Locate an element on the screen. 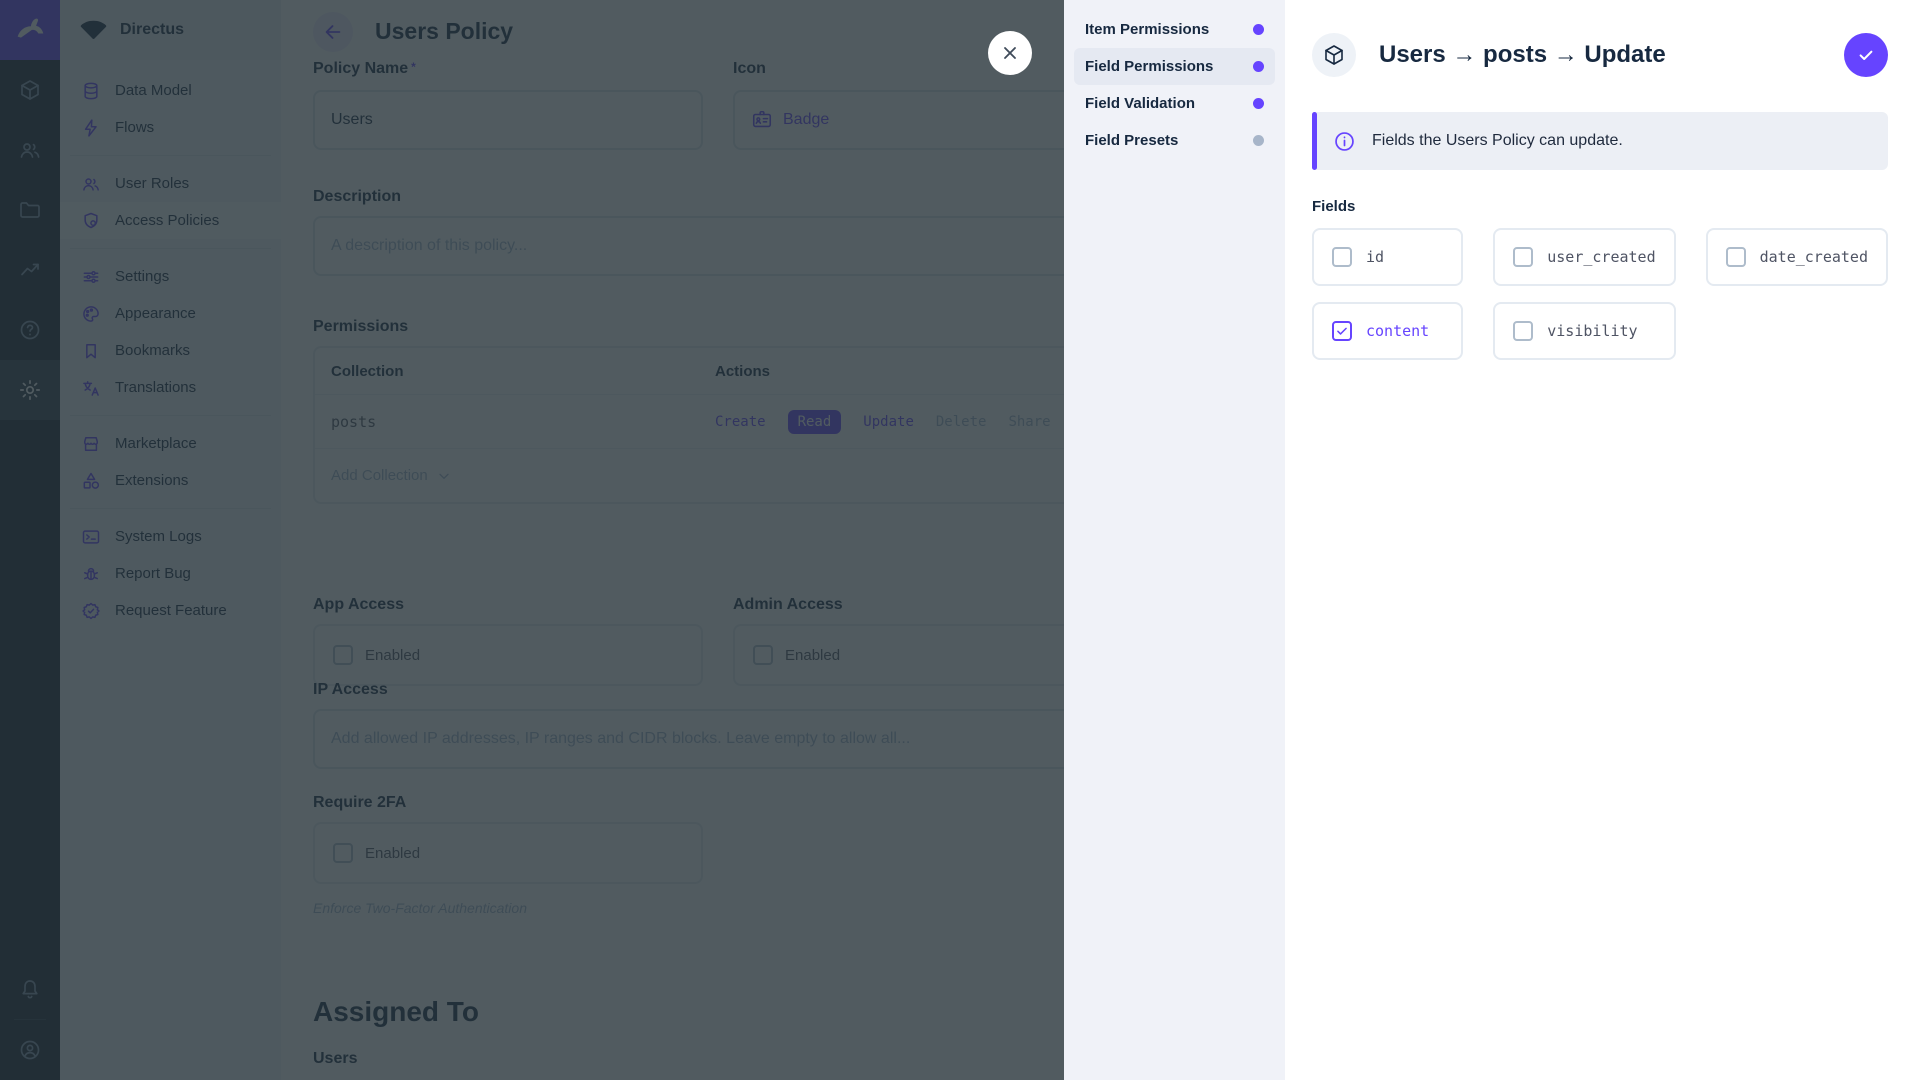 The width and height of the screenshot is (1920, 1080). field-option-date-created: date_created is located at coordinates (1796, 257).